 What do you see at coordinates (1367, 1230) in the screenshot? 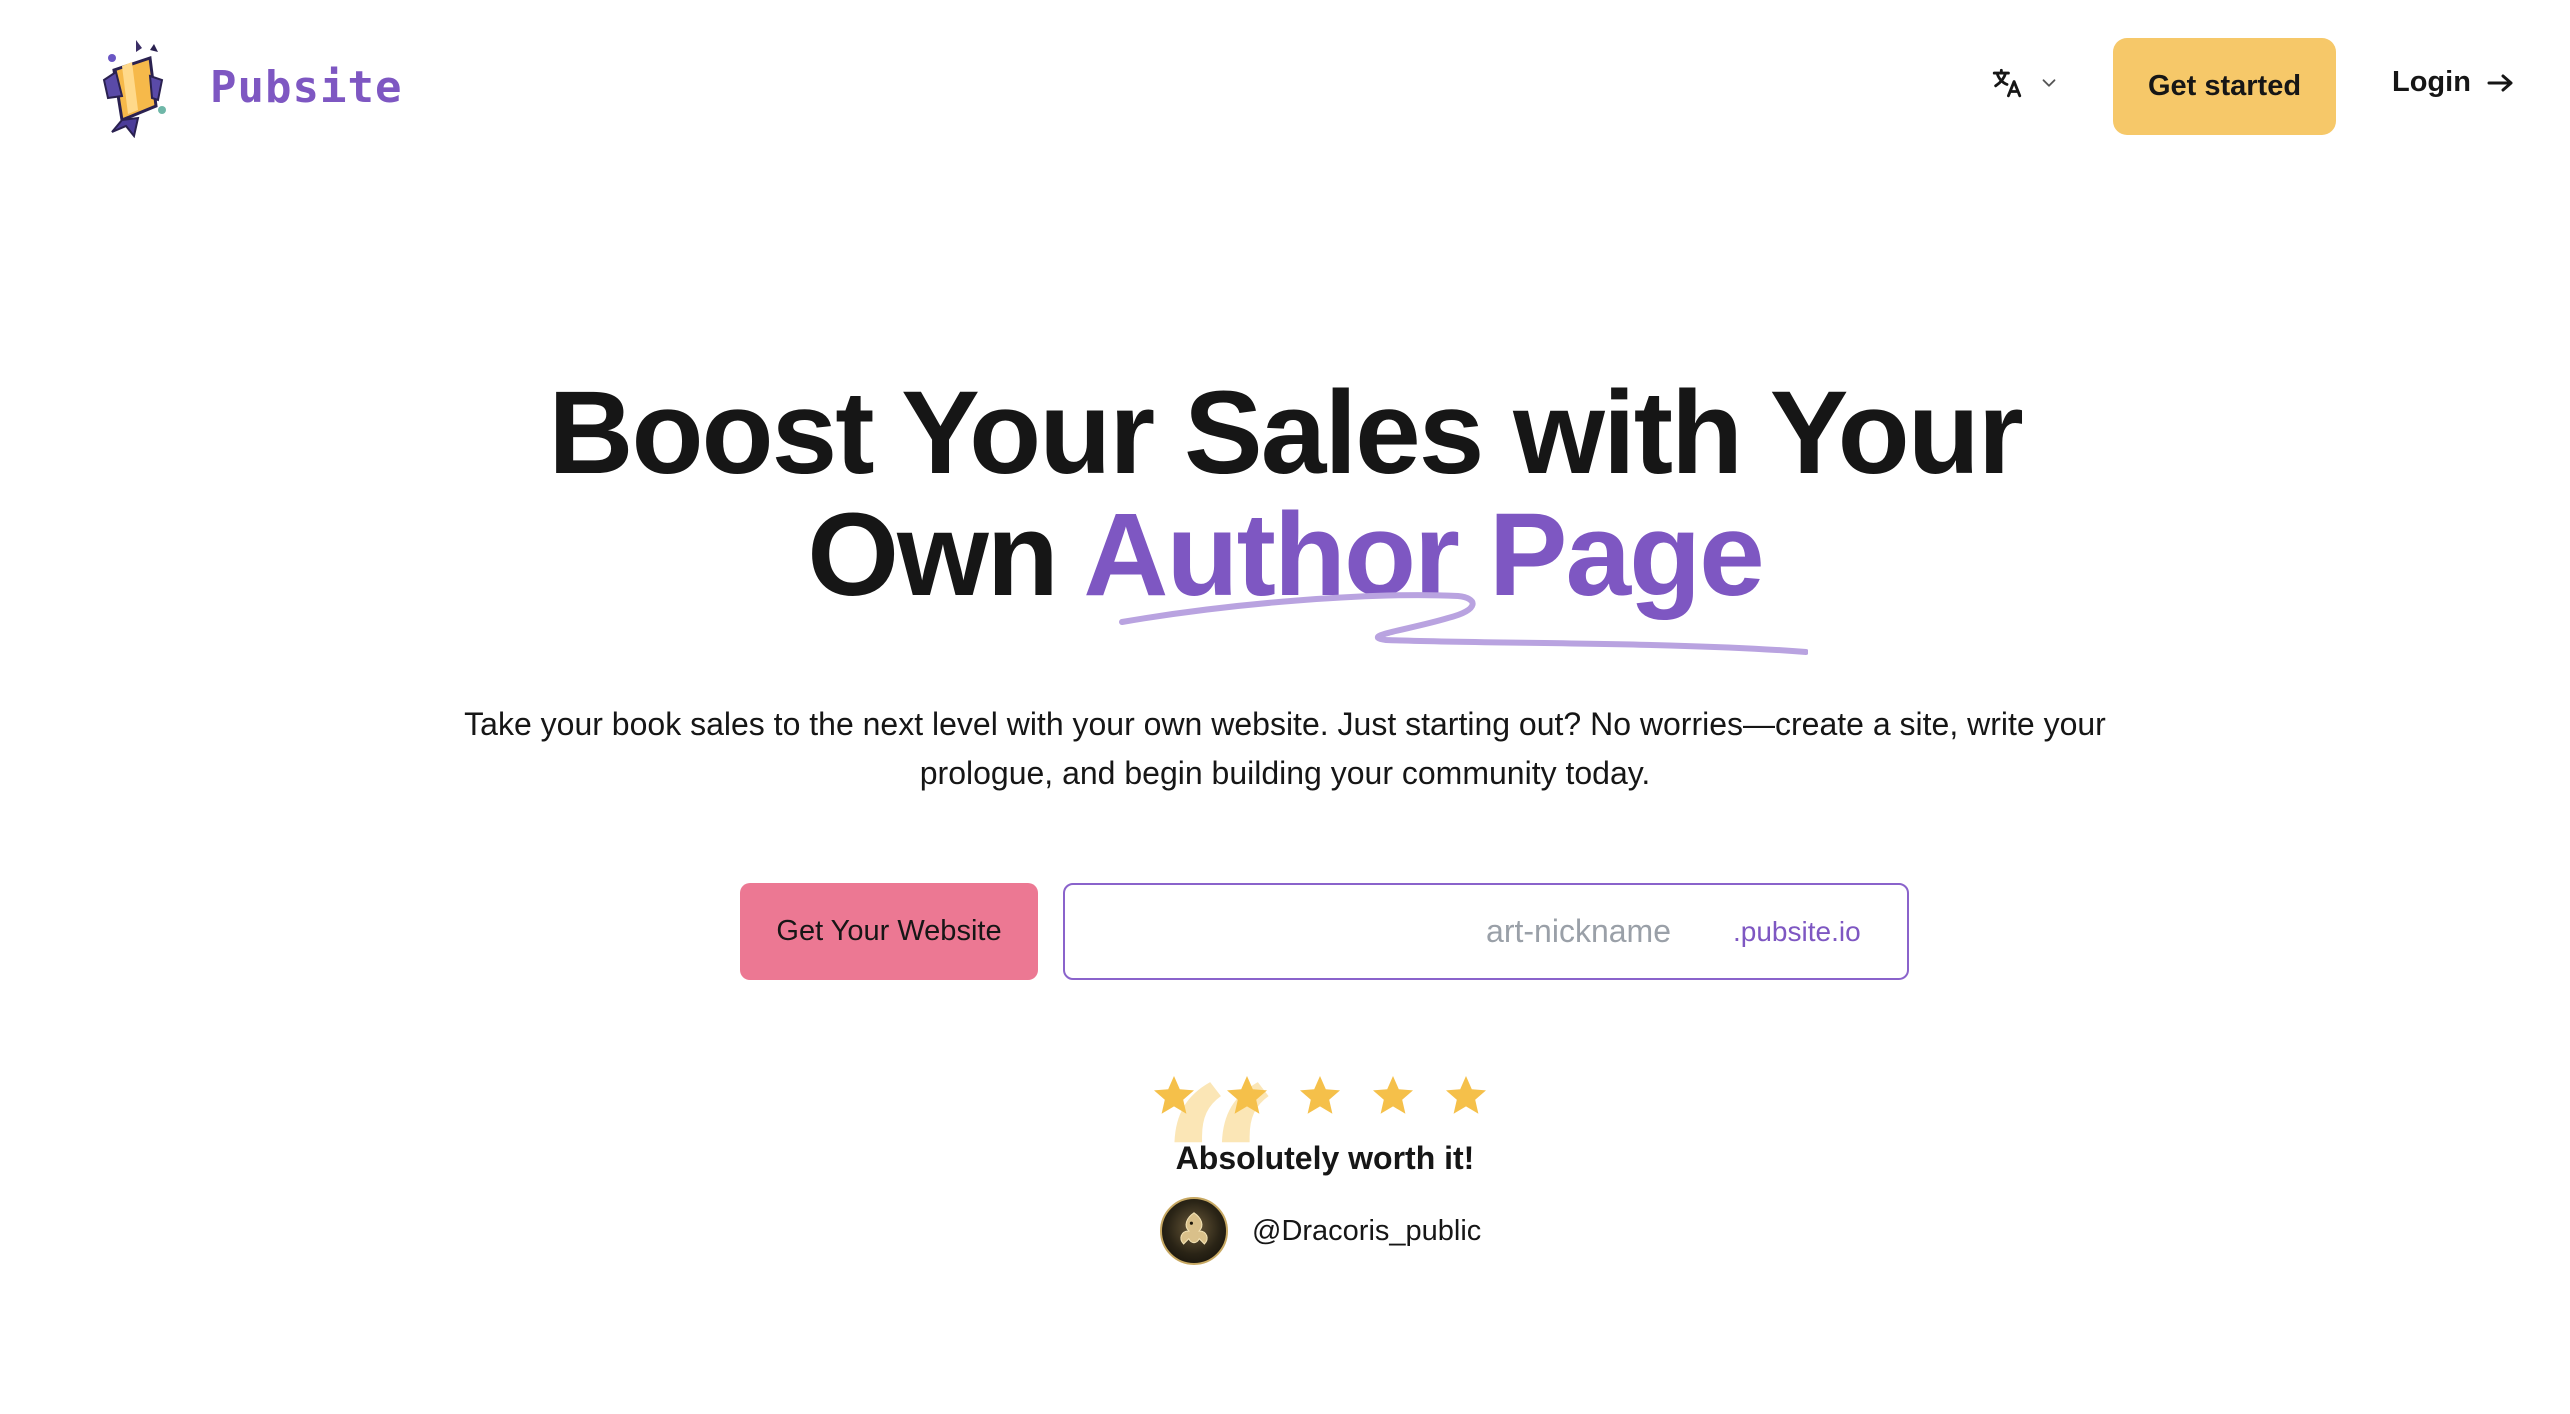
I see `author-handle: @Dracoris_public` at bounding box center [1367, 1230].